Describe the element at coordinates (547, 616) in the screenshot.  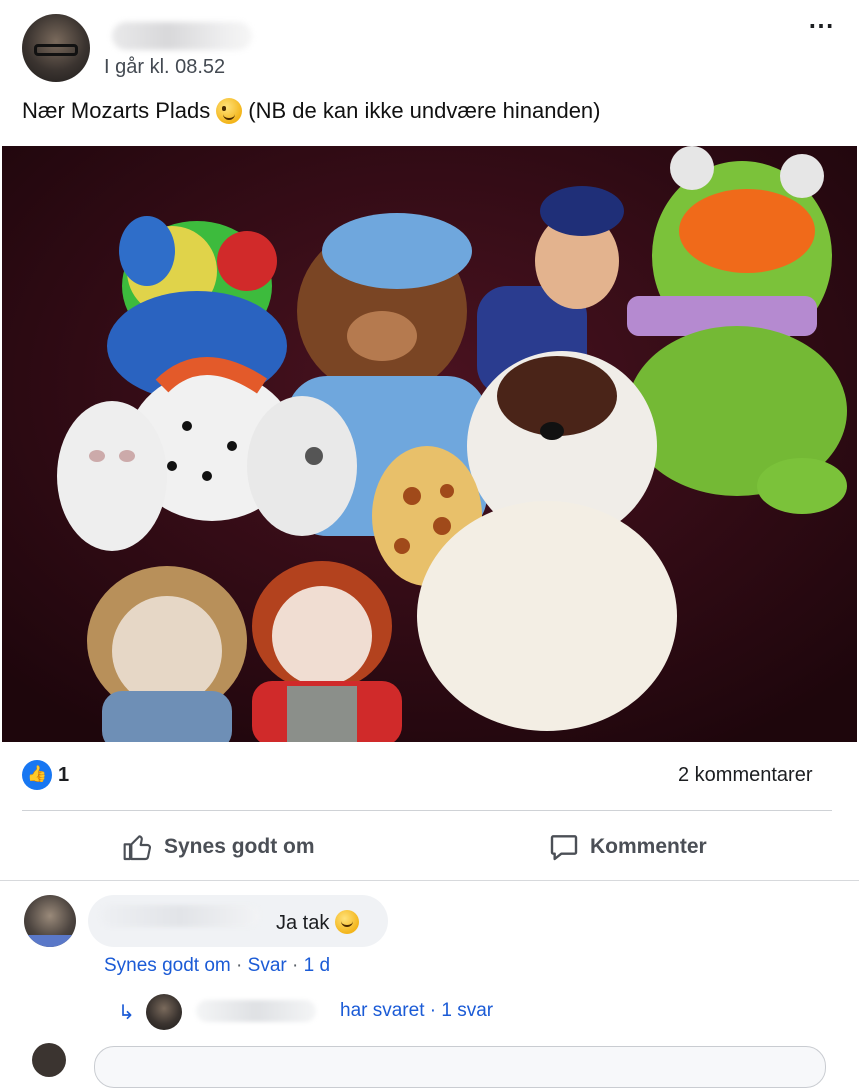
I see `sheep-toy` at that location.